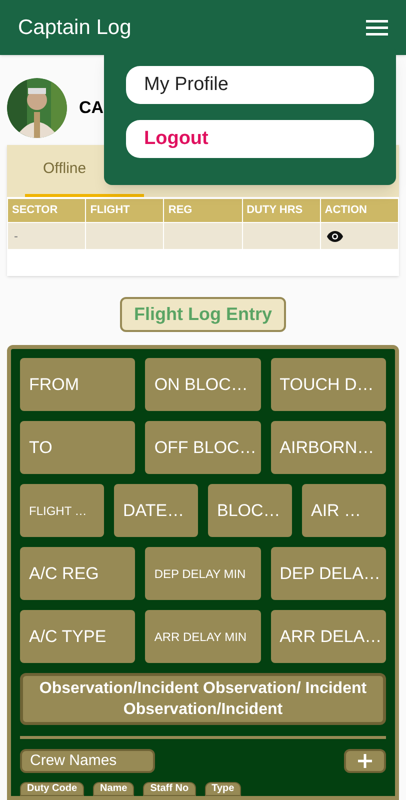 This screenshot has width=406, height=800. I want to click on menu-icon, so click(377, 28).